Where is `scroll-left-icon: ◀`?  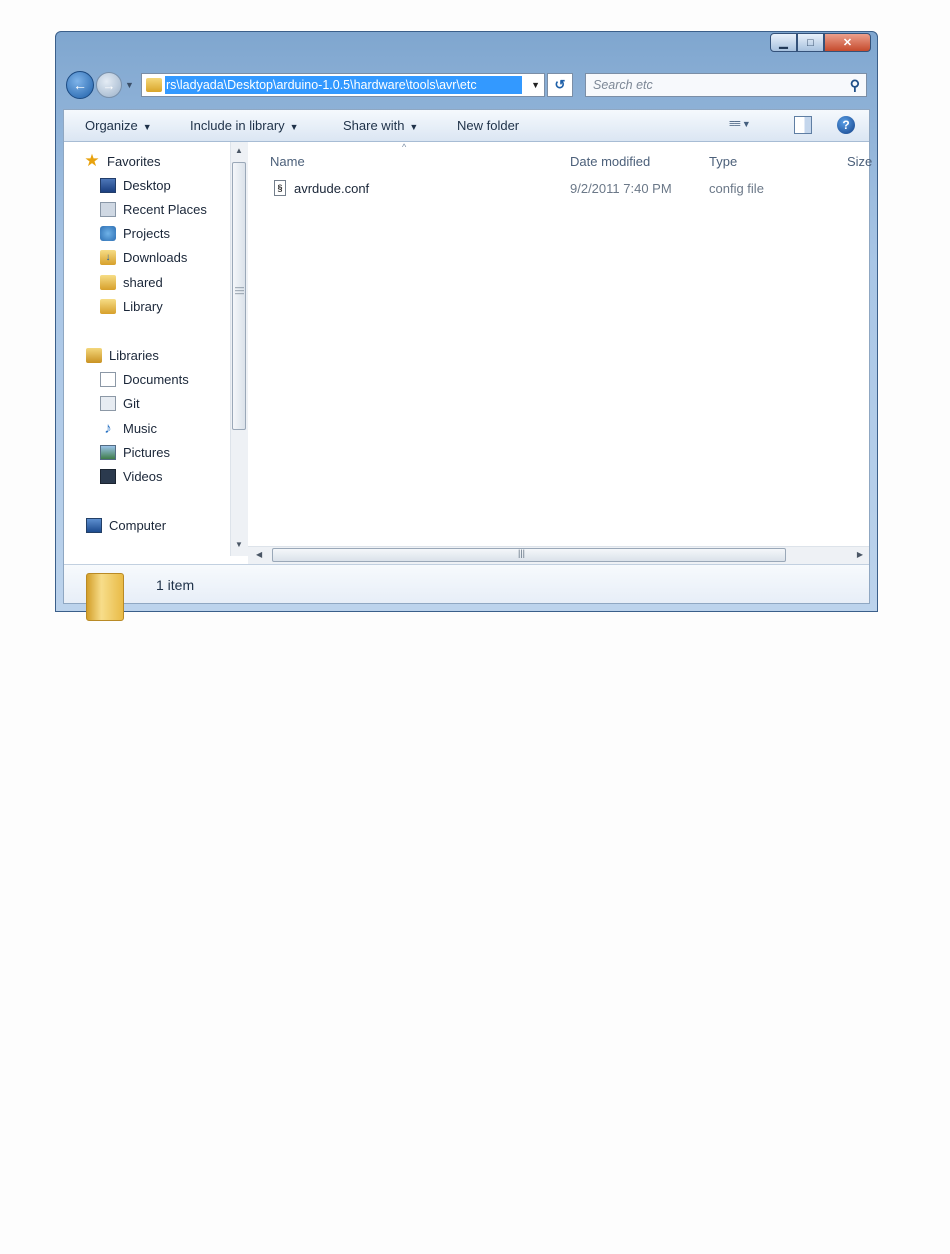
scroll-left-icon: ◀ is located at coordinates (259, 554).